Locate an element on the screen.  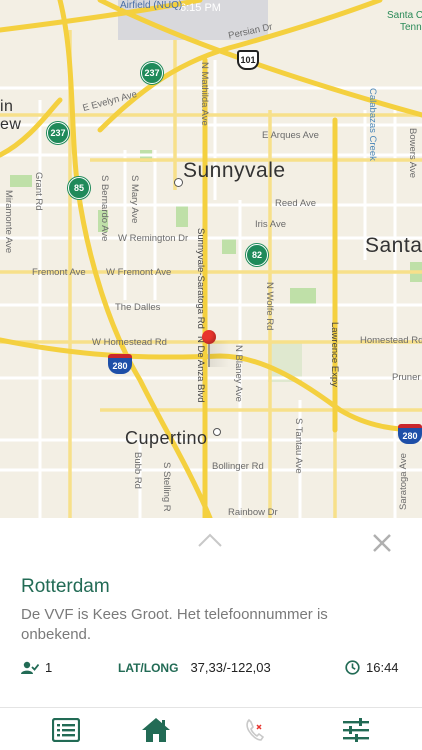
street-label: W Remington Dr is located at coordinates (153, 238).